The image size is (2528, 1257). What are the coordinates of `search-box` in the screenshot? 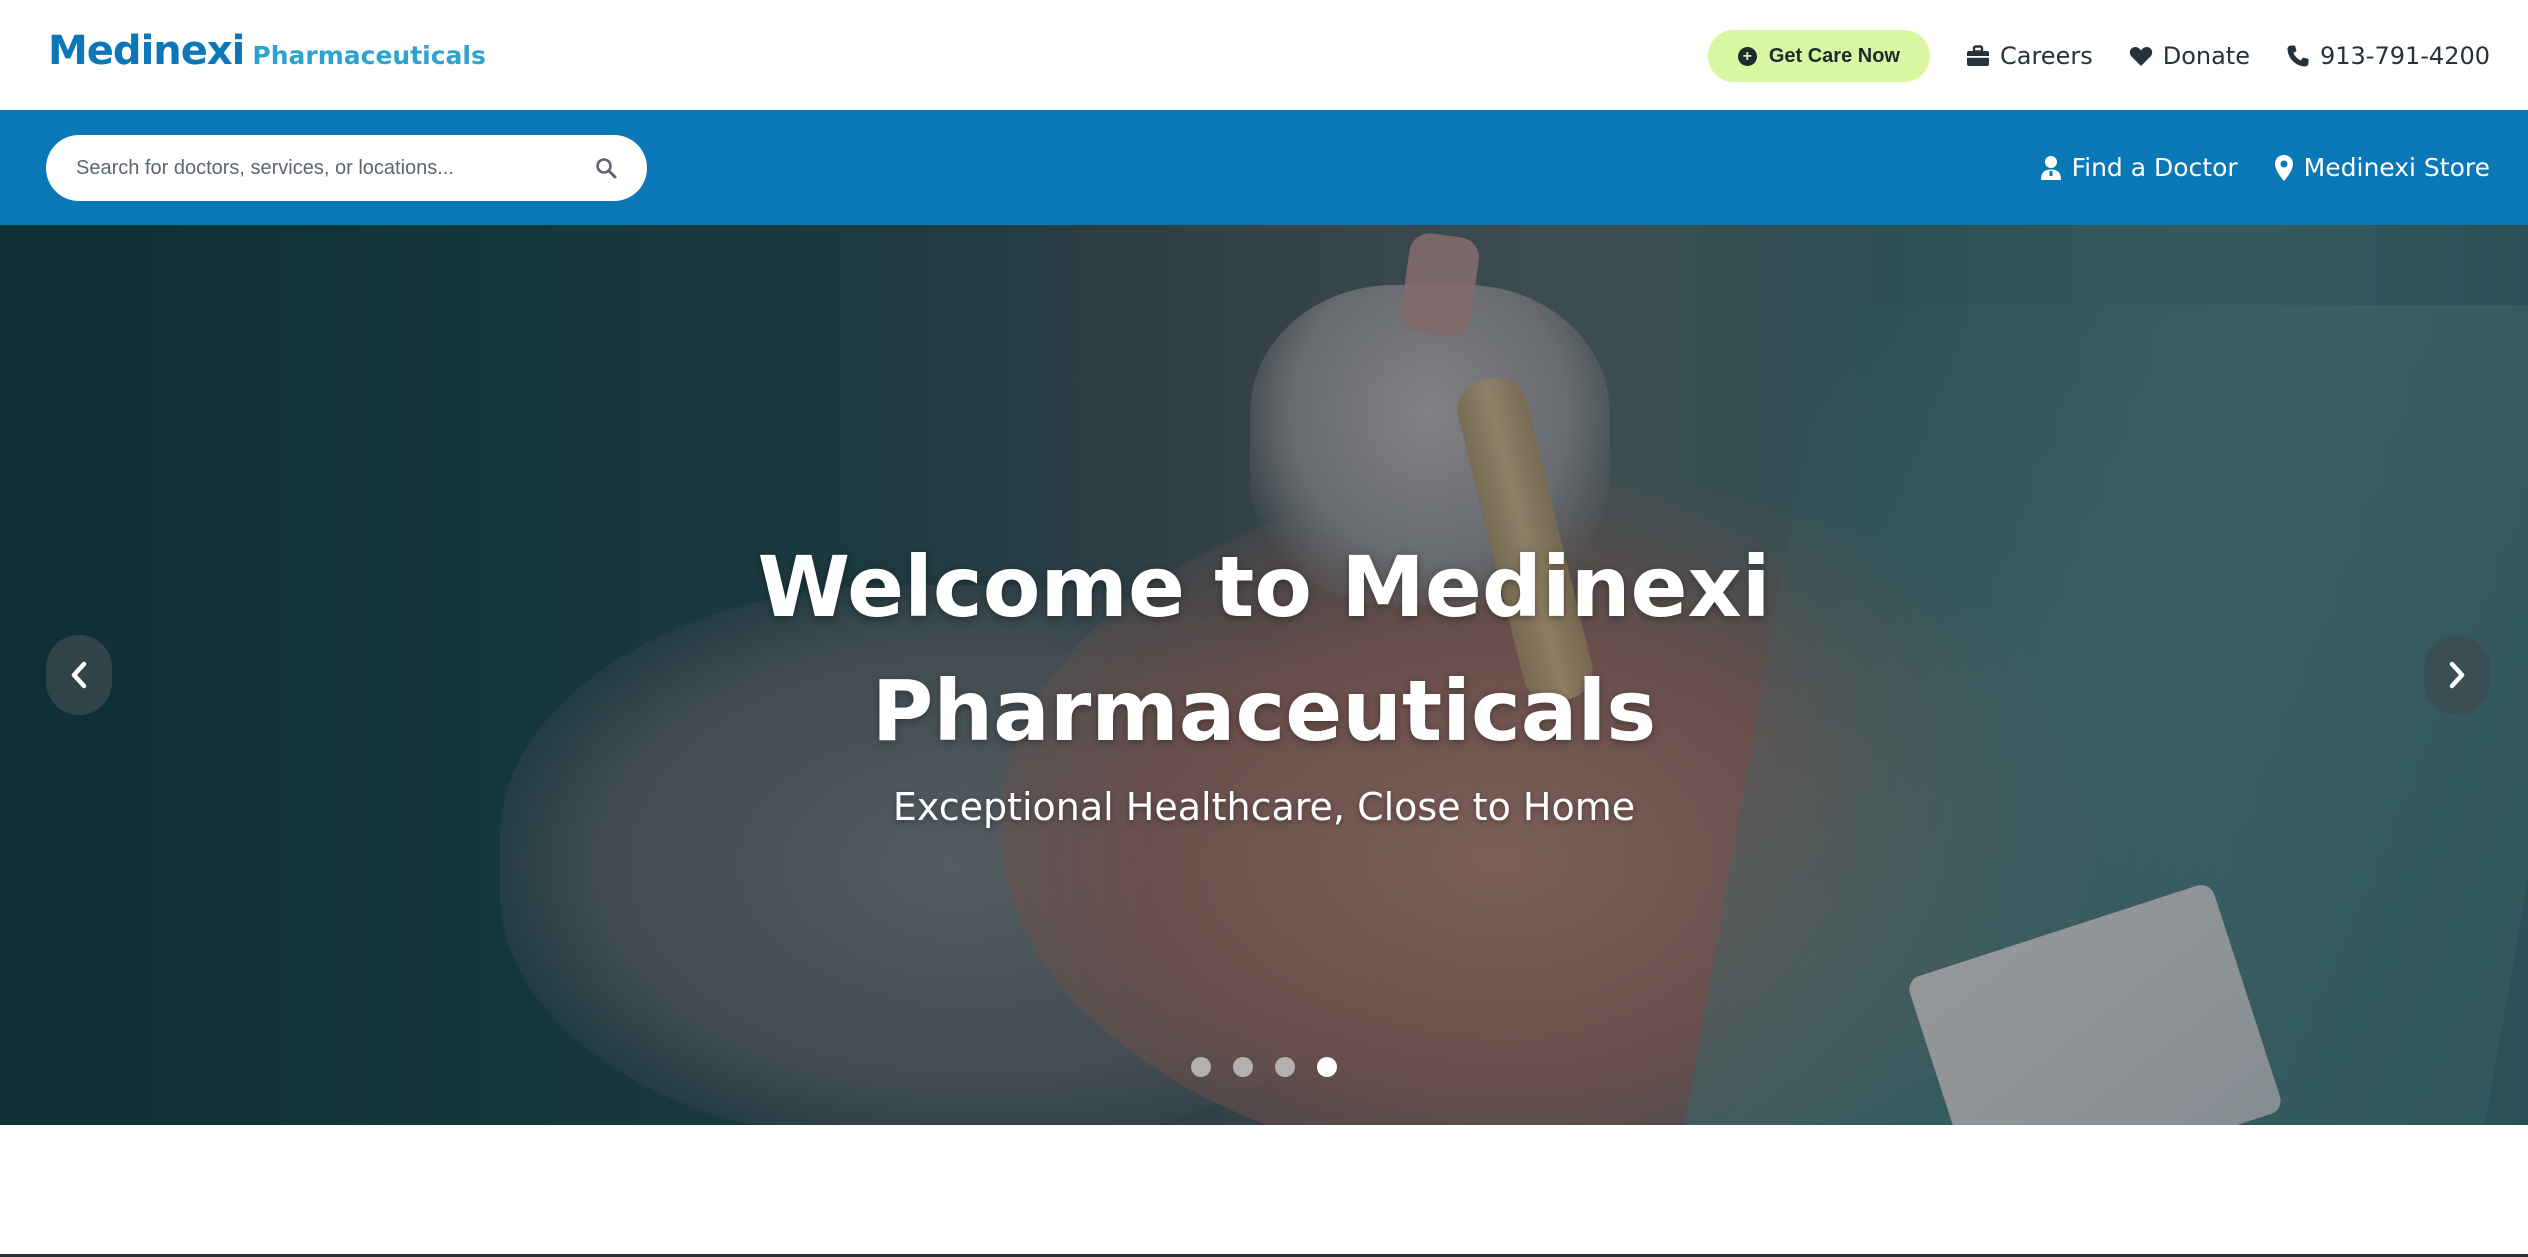 It's located at (346, 168).